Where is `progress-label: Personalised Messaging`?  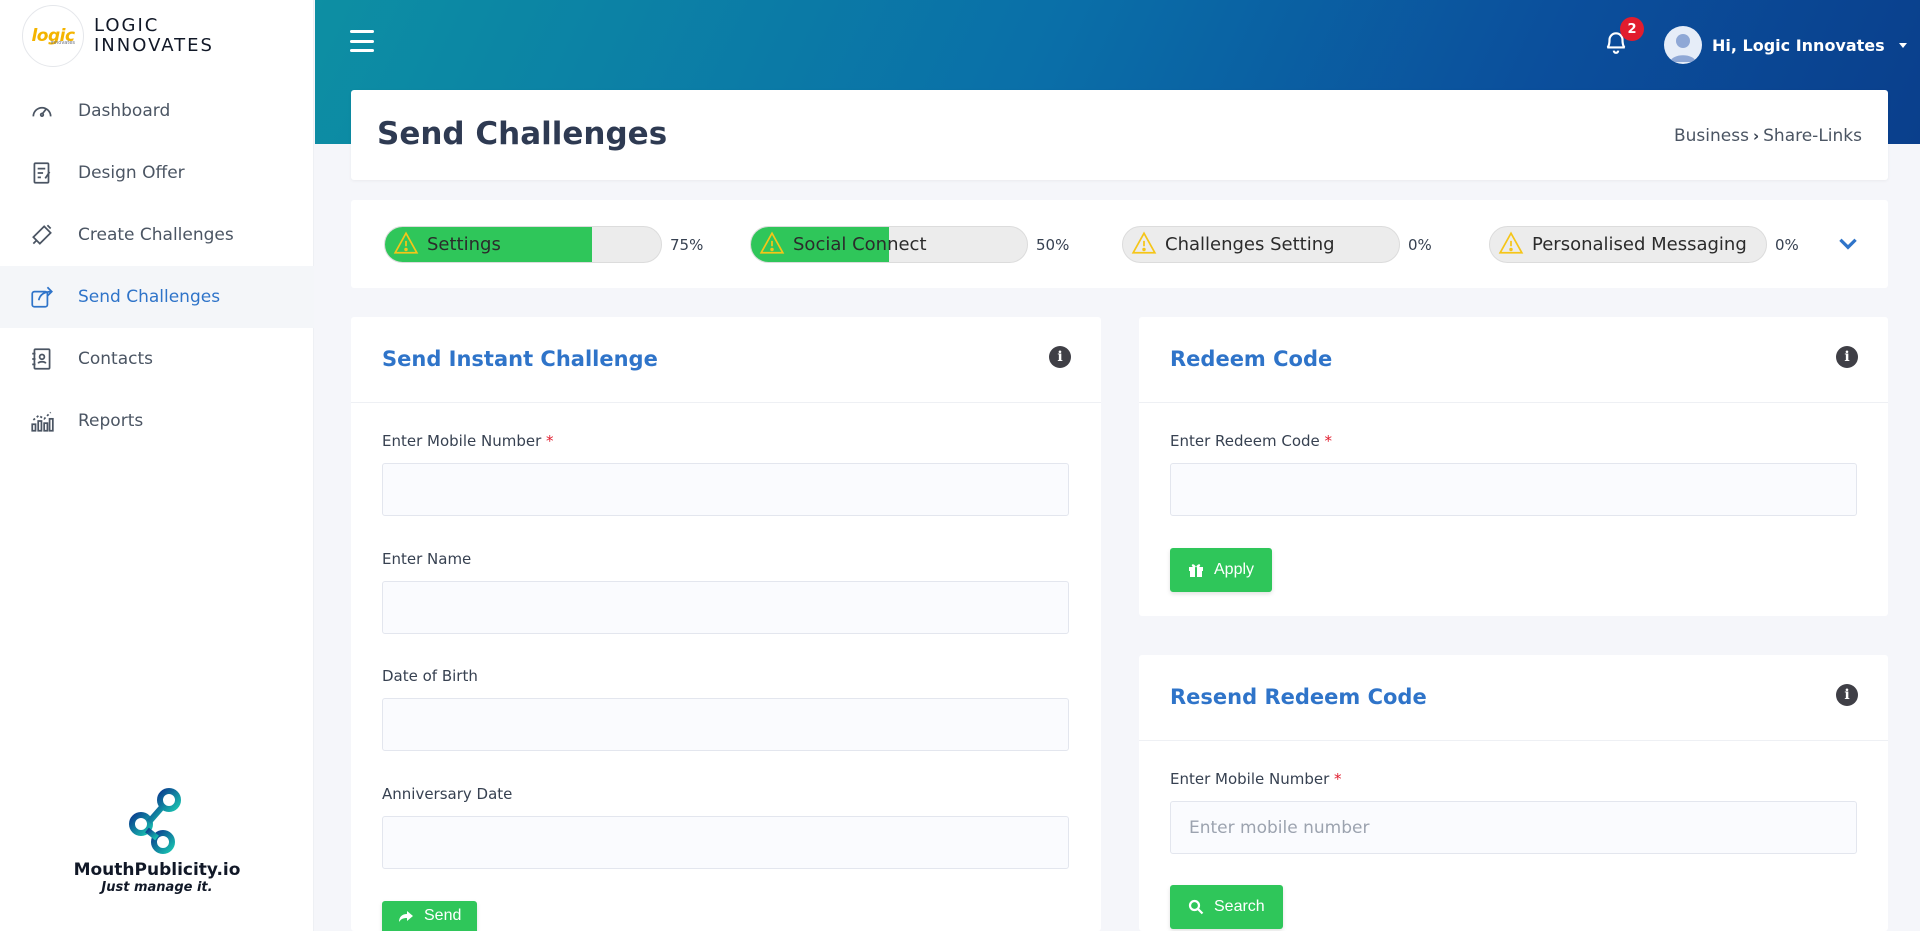
progress-label: Personalised Messaging is located at coordinates (1639, 244).